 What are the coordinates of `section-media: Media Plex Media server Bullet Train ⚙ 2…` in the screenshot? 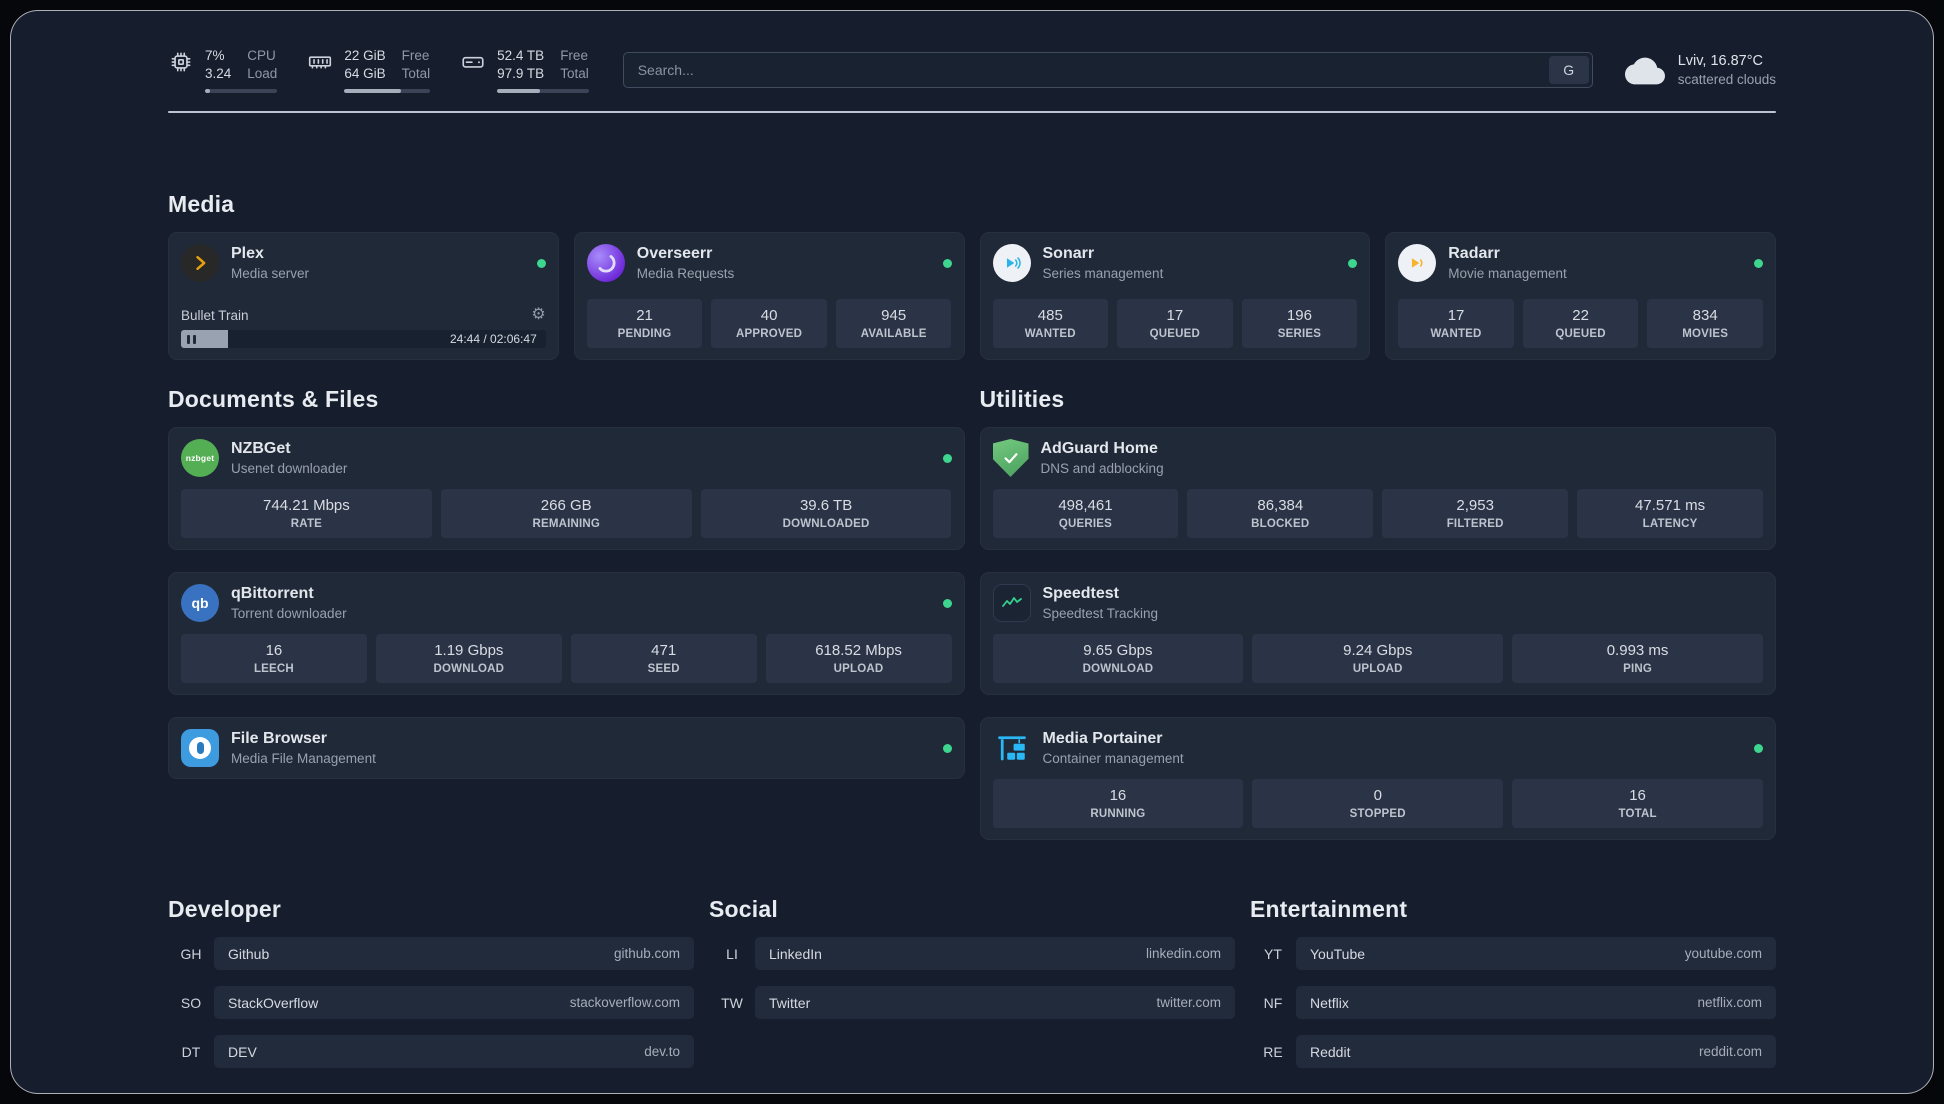 It's located at (972, 275).